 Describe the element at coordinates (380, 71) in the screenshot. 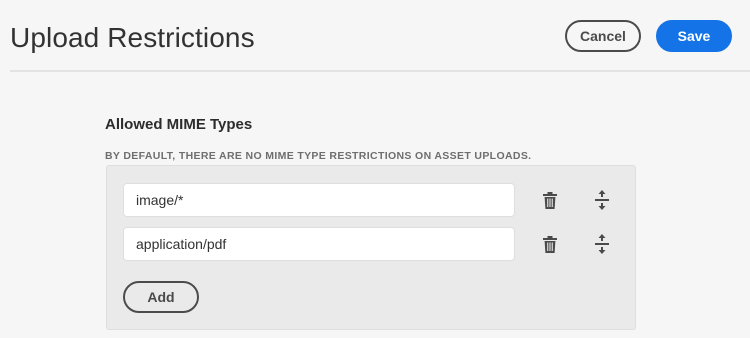

I see `header-divider` at that location.